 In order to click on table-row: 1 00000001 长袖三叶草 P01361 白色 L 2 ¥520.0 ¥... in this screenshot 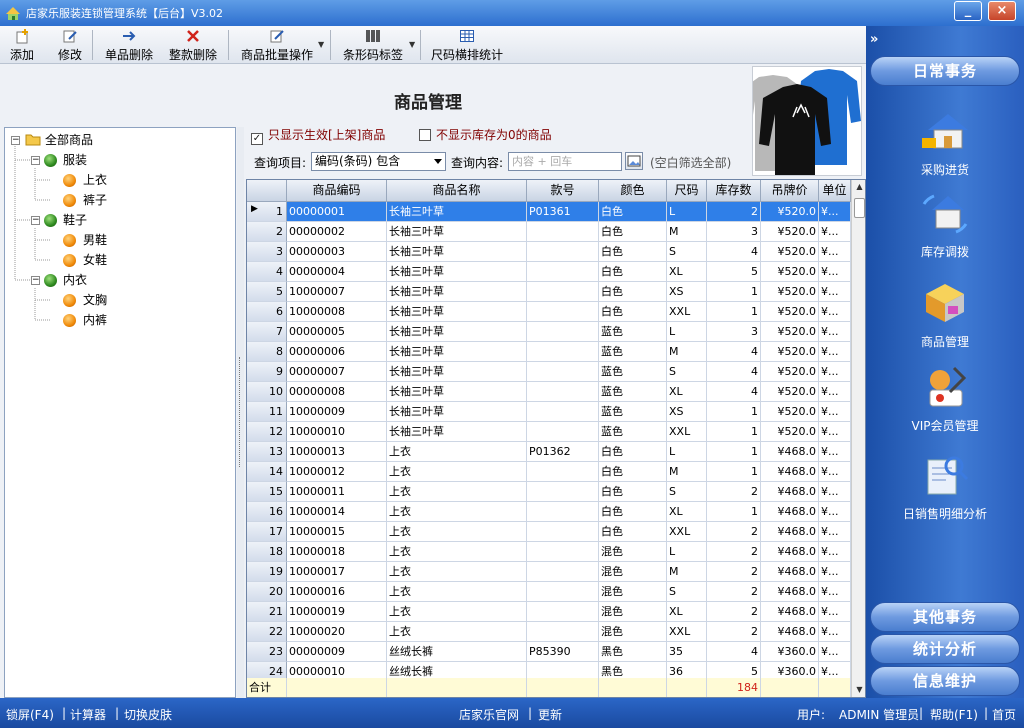, I will do `click(549, 212)`.